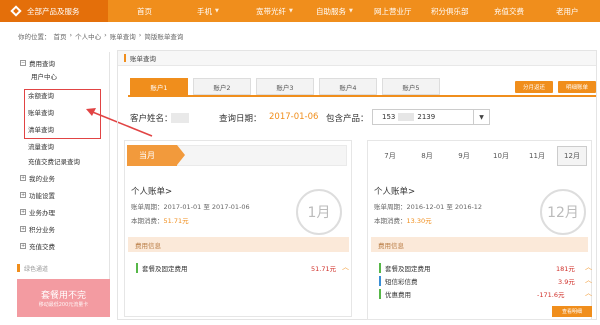 The width and height of the screenshot is (600, 325). Describe the element at coordinates (163, 36) in the screenshot. I see `breadcrumb-item: 简版账单查询` at that location.